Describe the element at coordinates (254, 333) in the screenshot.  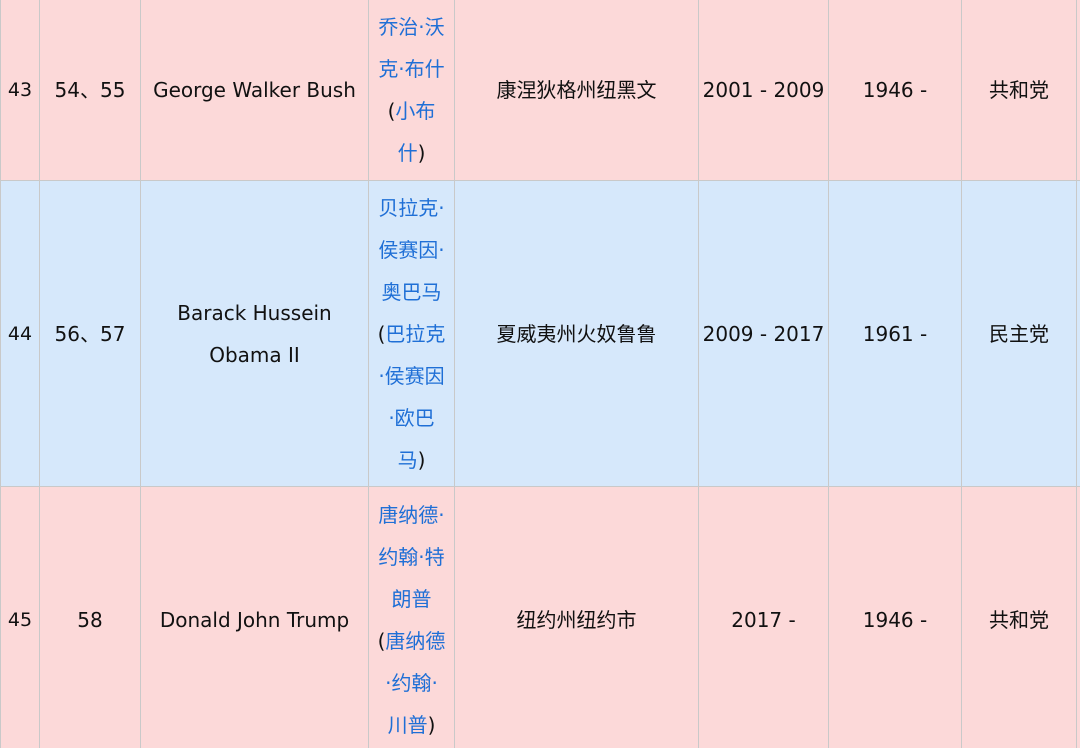
I see `english-name-cell: Barack Hussein Obama II` at that location.